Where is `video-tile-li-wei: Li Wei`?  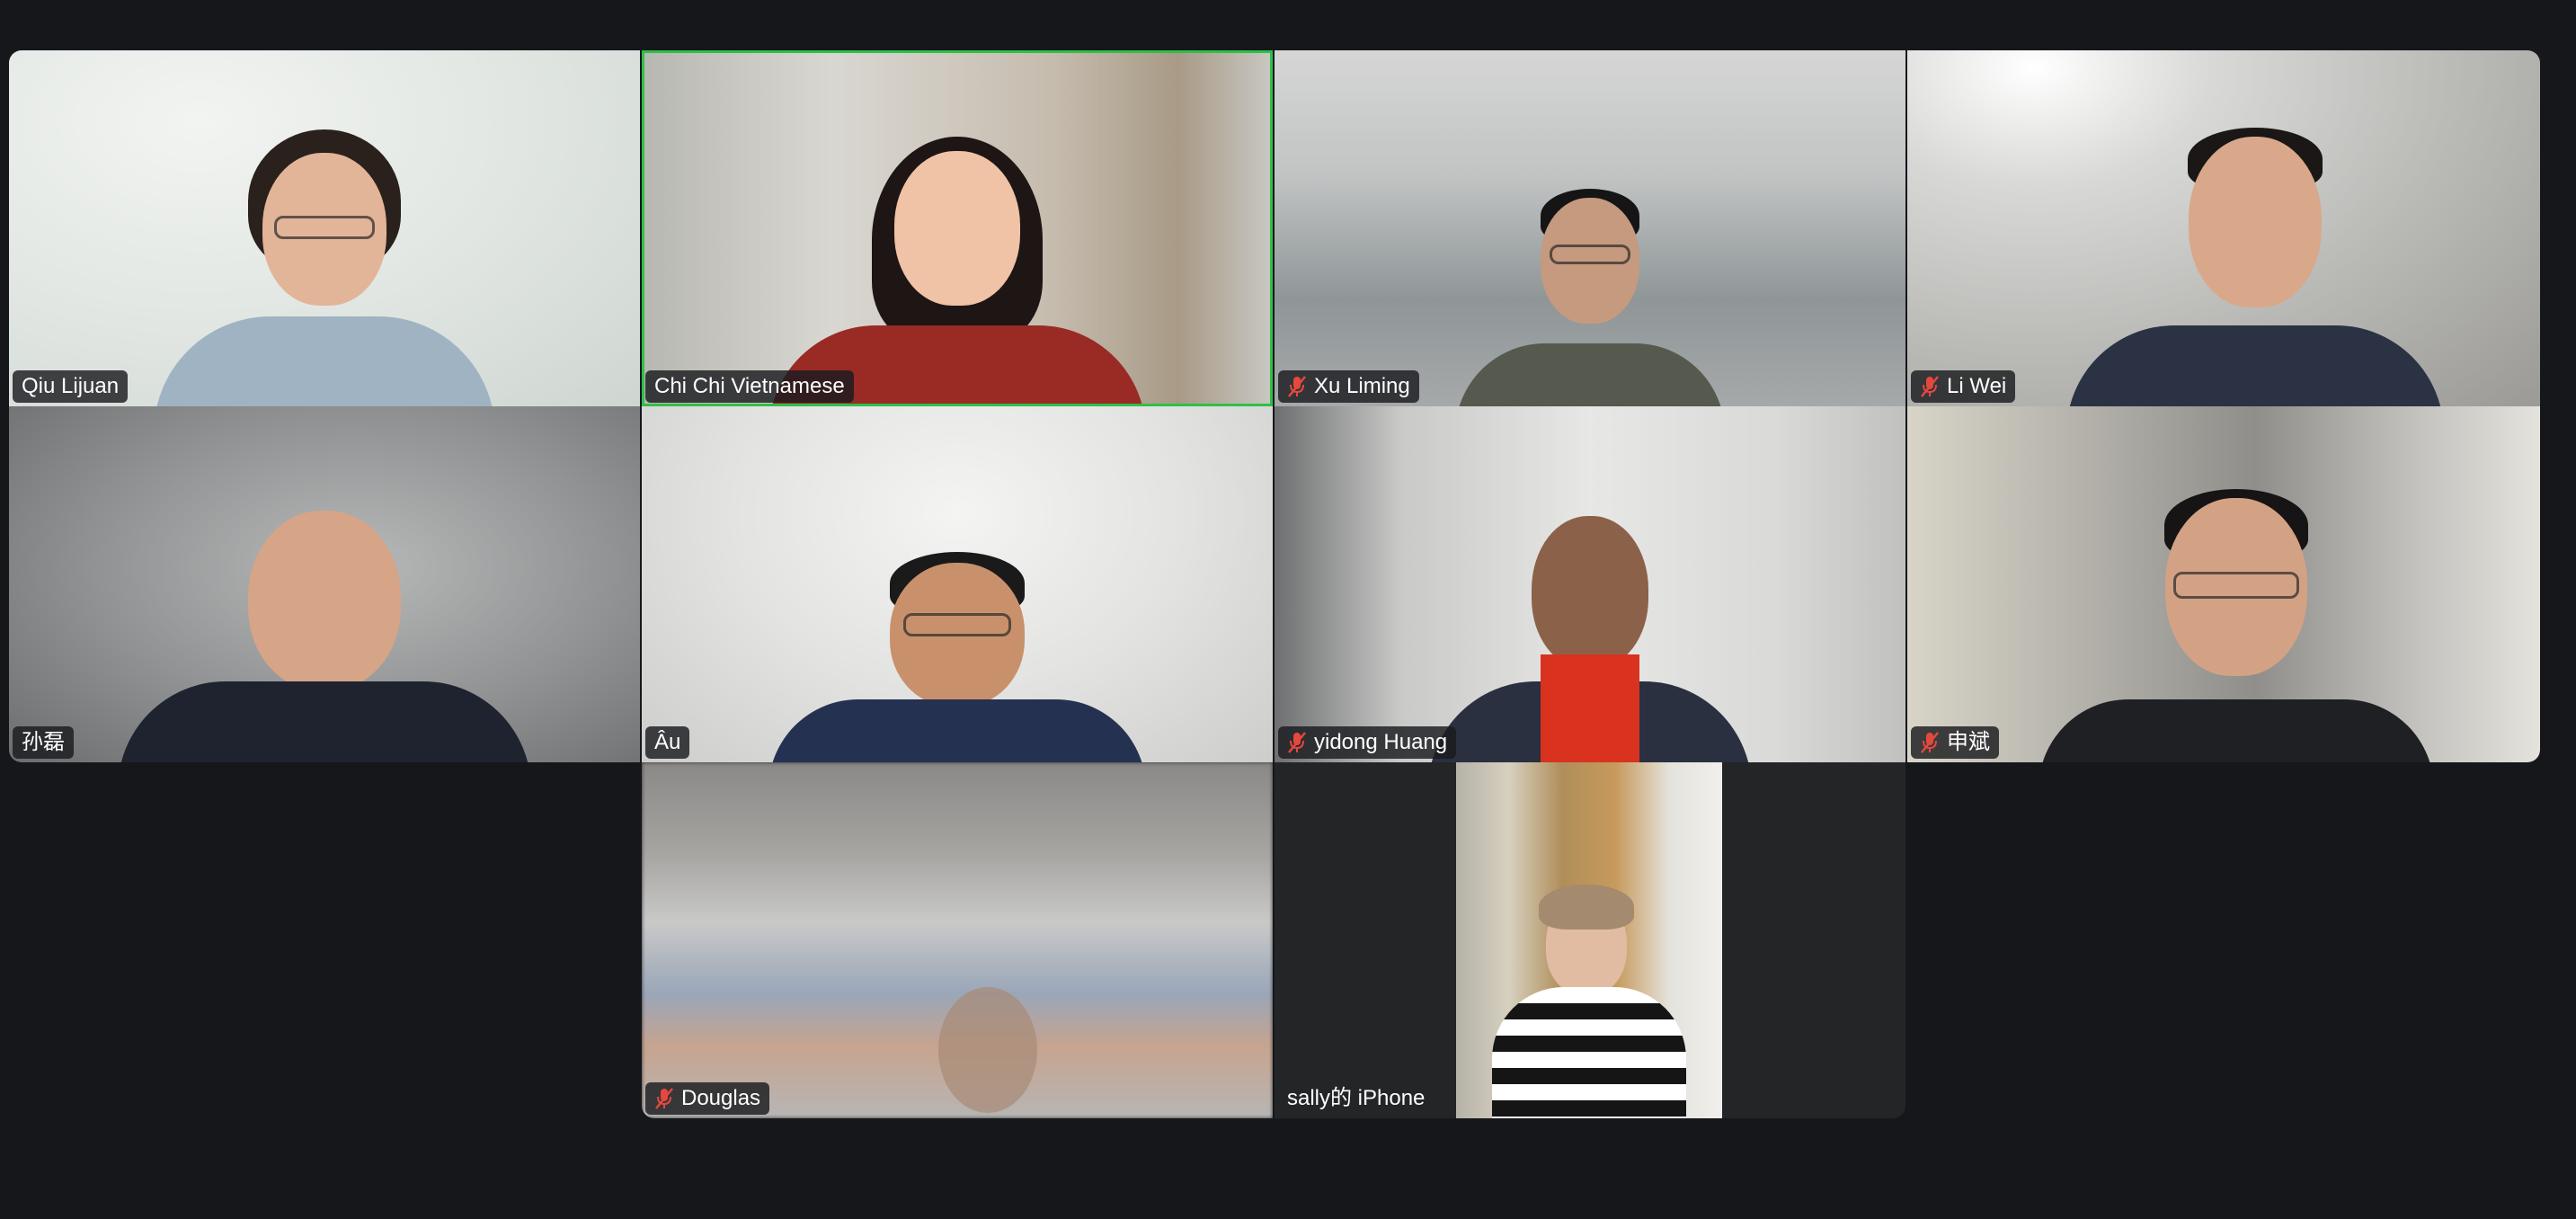 video-tile-li-wei: Li Wei is located at coordinates (2223, 228).